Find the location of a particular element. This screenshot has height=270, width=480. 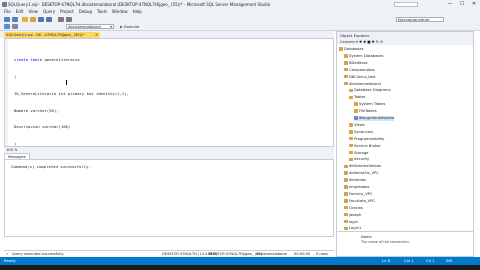

tree-node: dbventas is located at coordinates (355, 180).